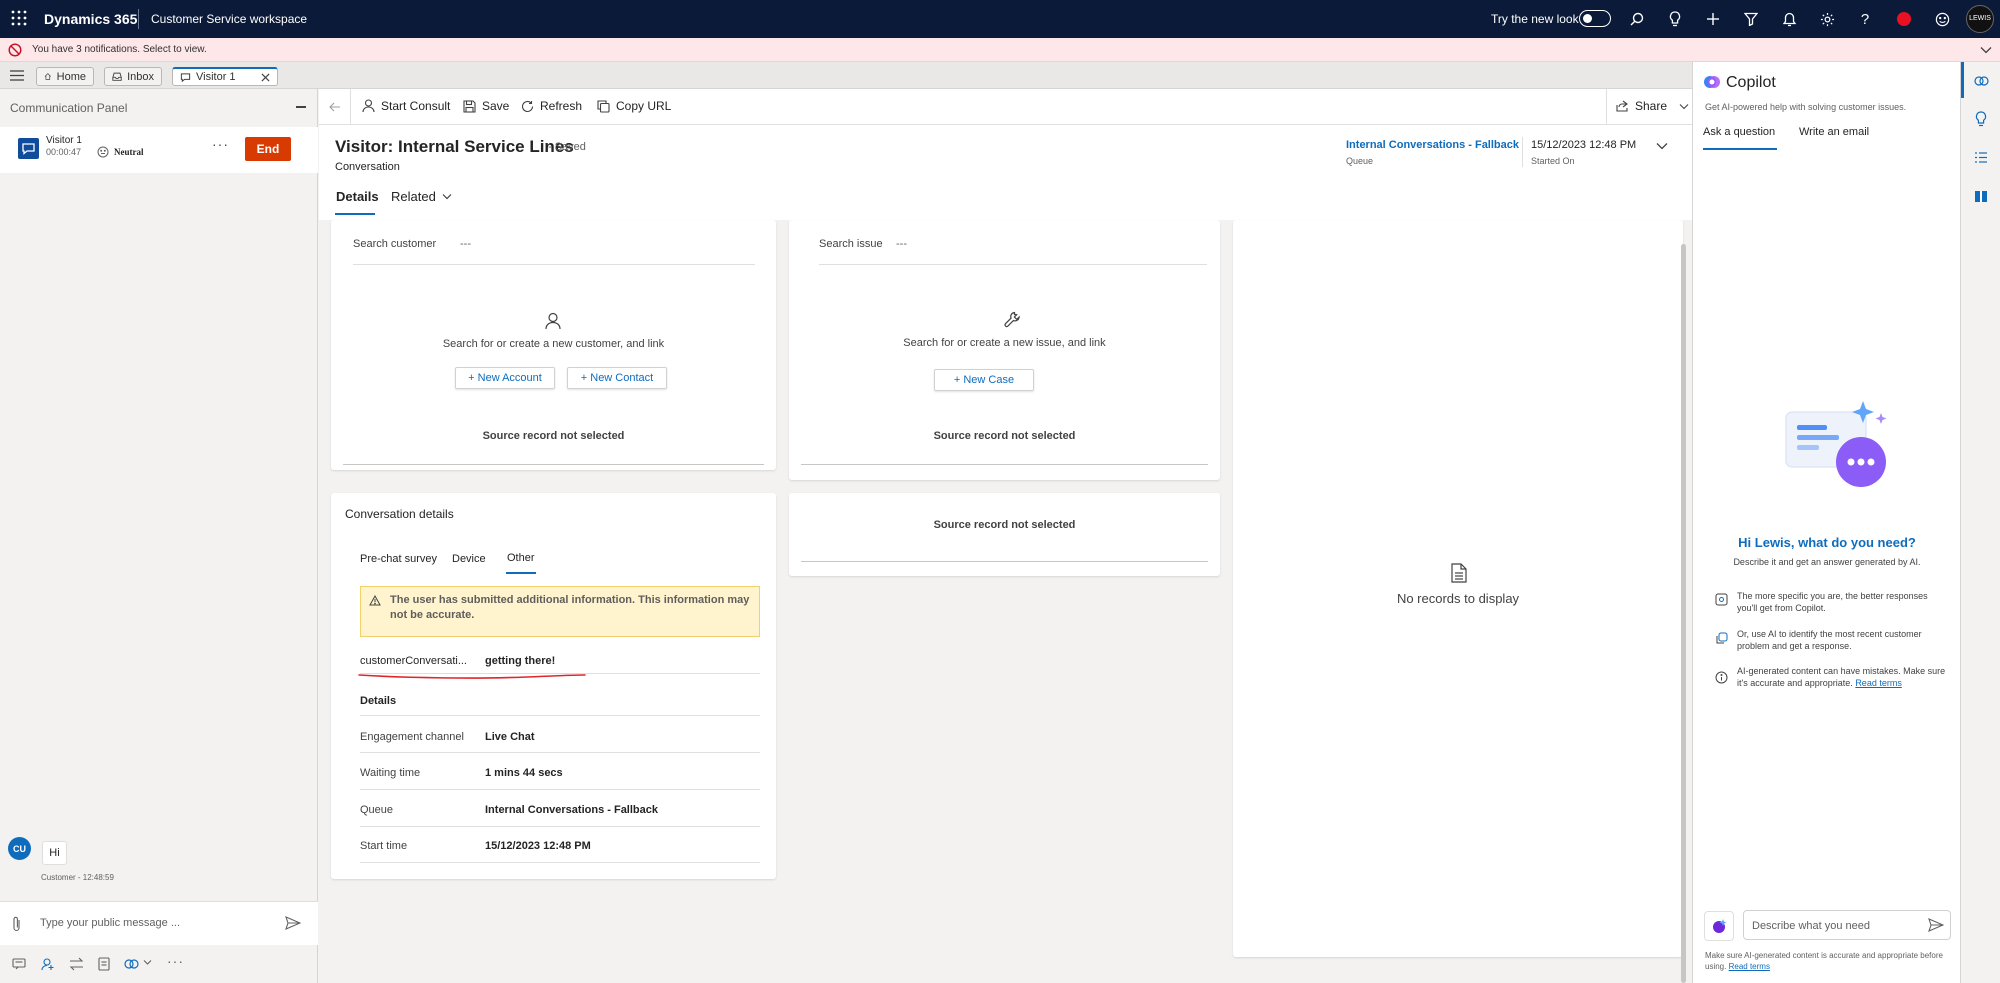  Describe the element at coordinates (90, 19) in the screenshot. I see `brand-title: Dynamics 365` at that location.